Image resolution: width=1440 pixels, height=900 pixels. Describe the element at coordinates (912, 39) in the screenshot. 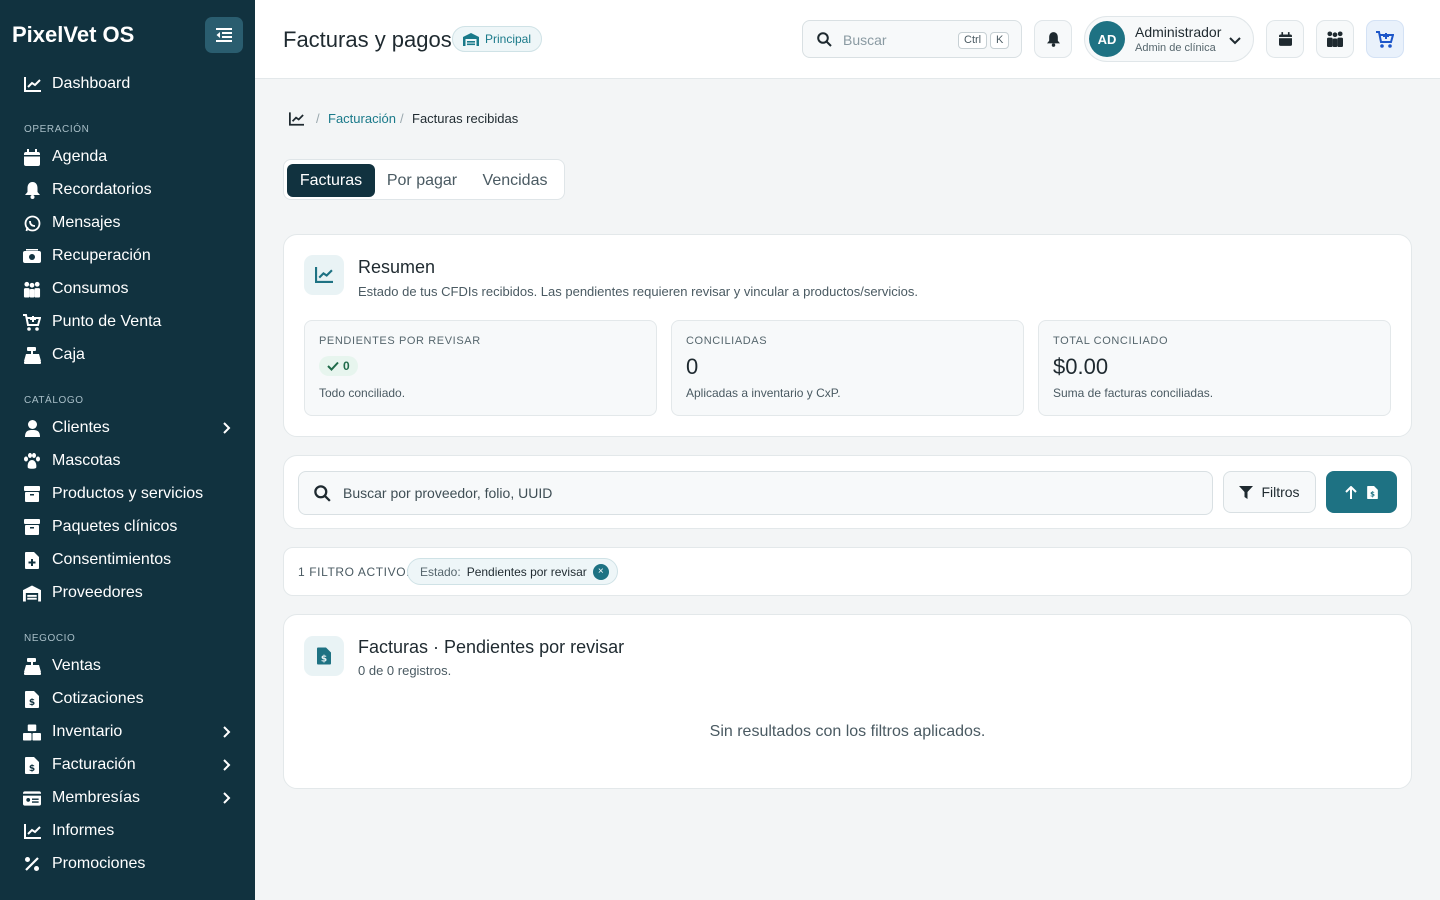

I see `global-search-input: Buscar Ctrl K` at that location.